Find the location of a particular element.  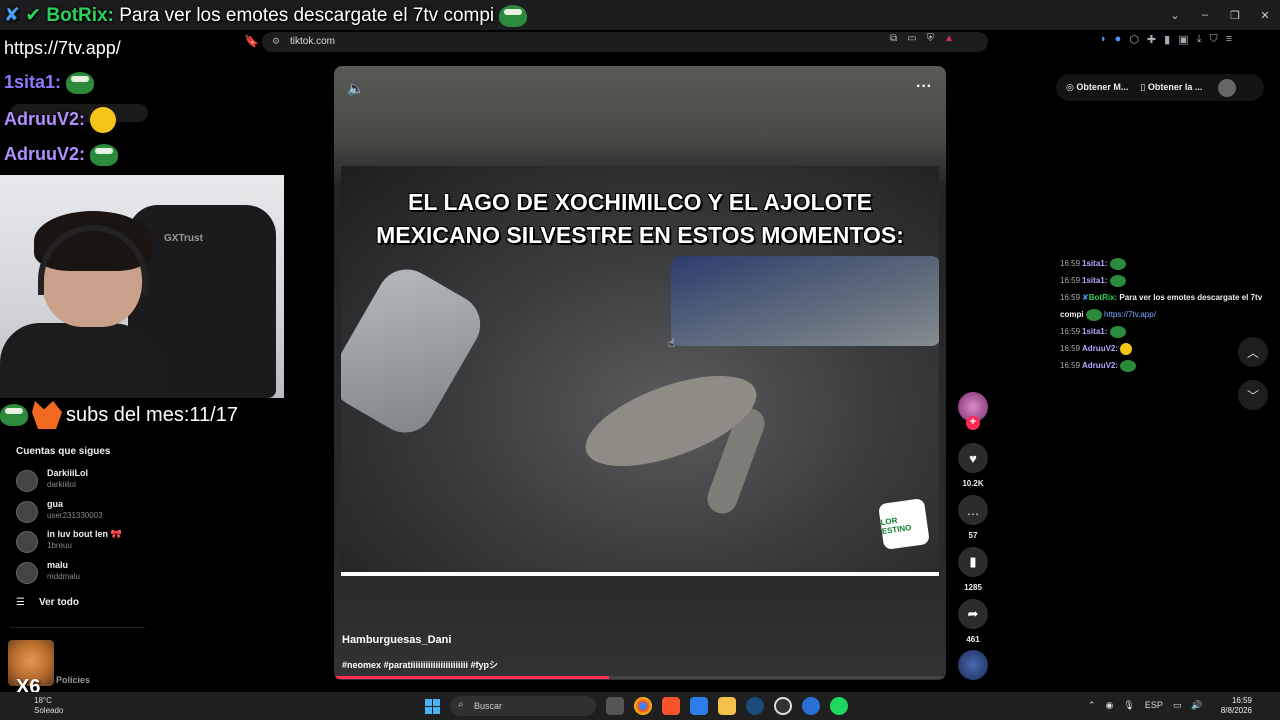

video-author: Hamburguesas_Dani is located at coordinates (396, 640).